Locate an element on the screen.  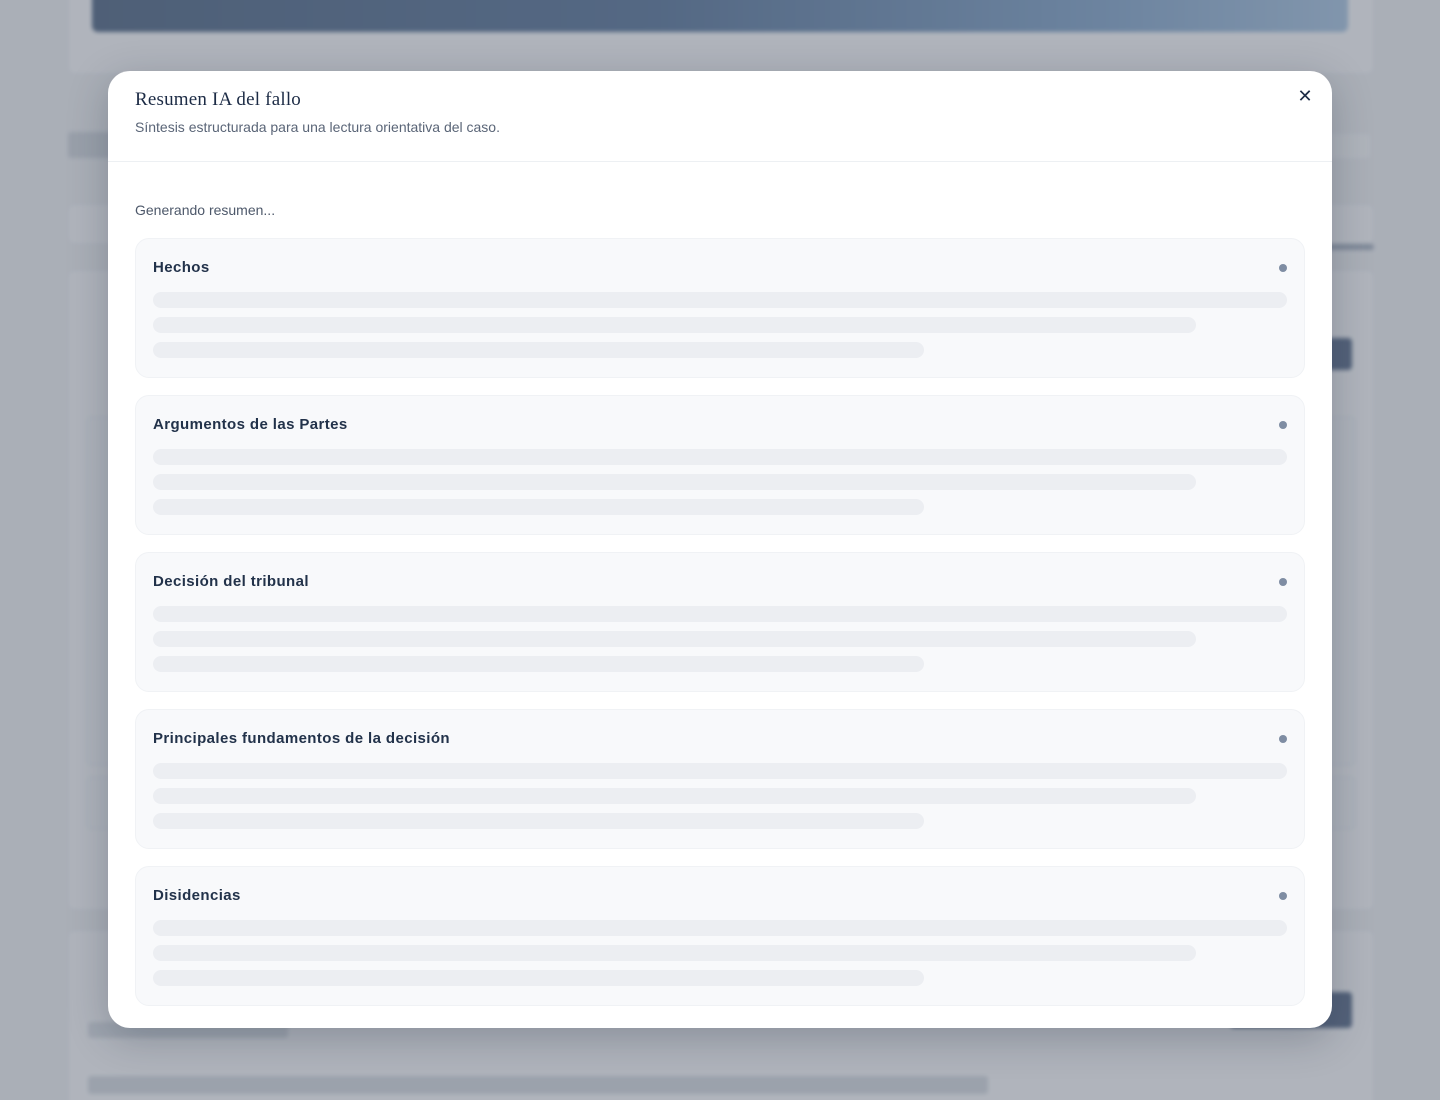
section-title: Disidencias is located at coordinates (197, 895).